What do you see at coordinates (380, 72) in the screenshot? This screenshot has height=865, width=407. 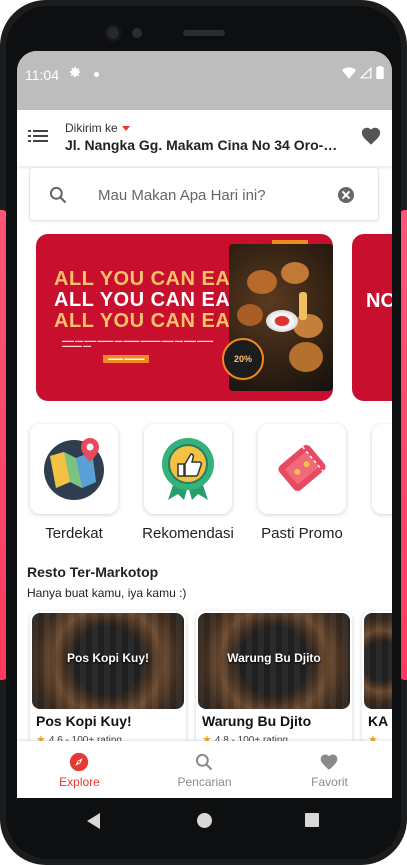 I see `battery-icon` at bounding box center [380, 72].